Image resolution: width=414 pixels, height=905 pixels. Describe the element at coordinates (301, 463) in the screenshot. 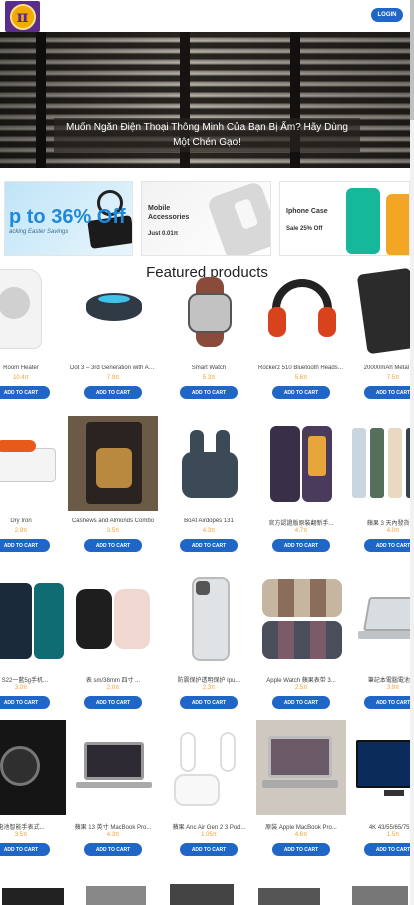

I see `iphone-icon` at that location.